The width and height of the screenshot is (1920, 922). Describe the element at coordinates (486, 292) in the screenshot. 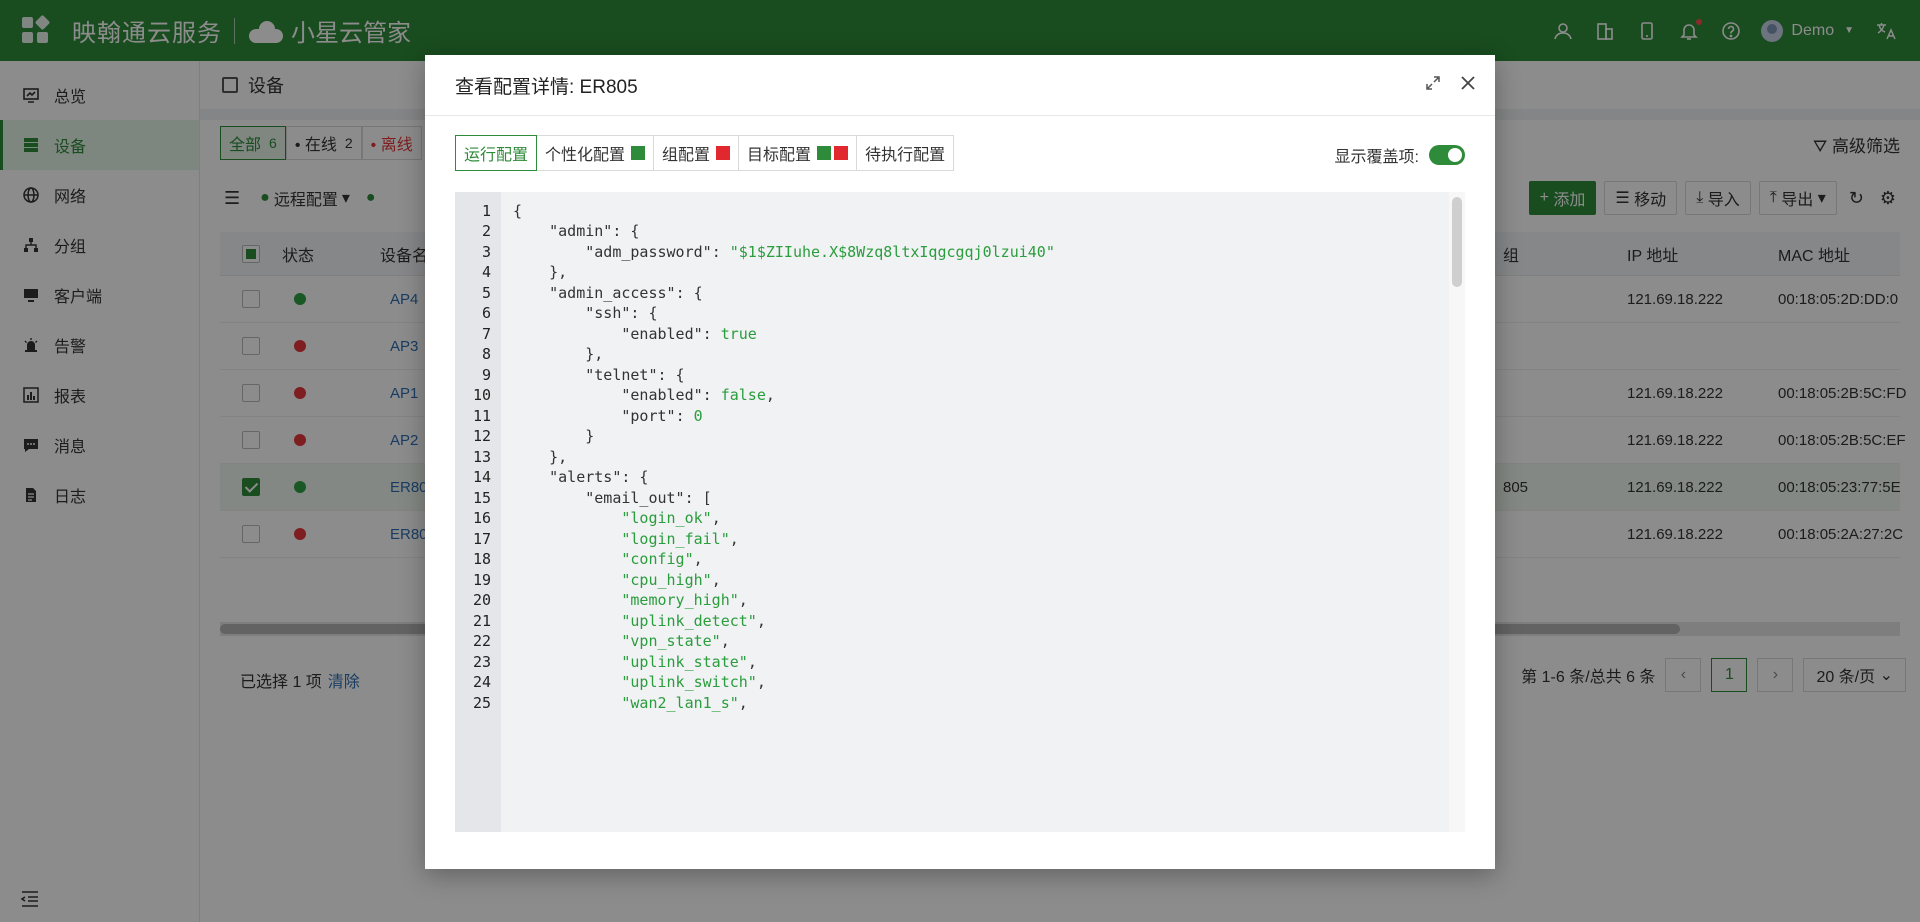

I see `line-number: 5` at that location.